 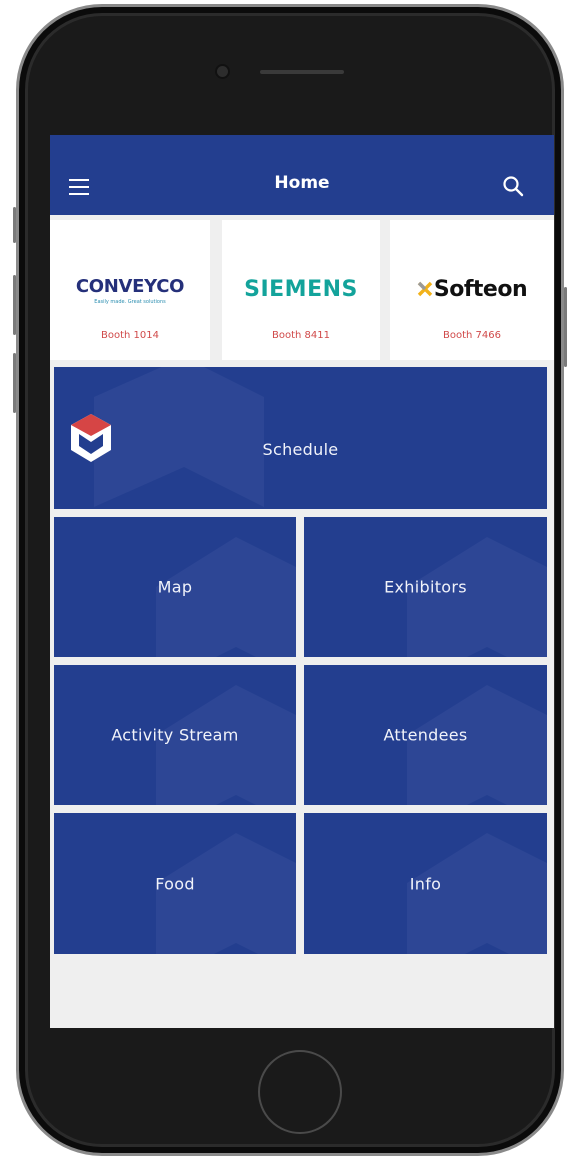 What do you see at coordinates (300, 1092) in the screenshot?
I see `home-button` at bounding box center [300, 1092].